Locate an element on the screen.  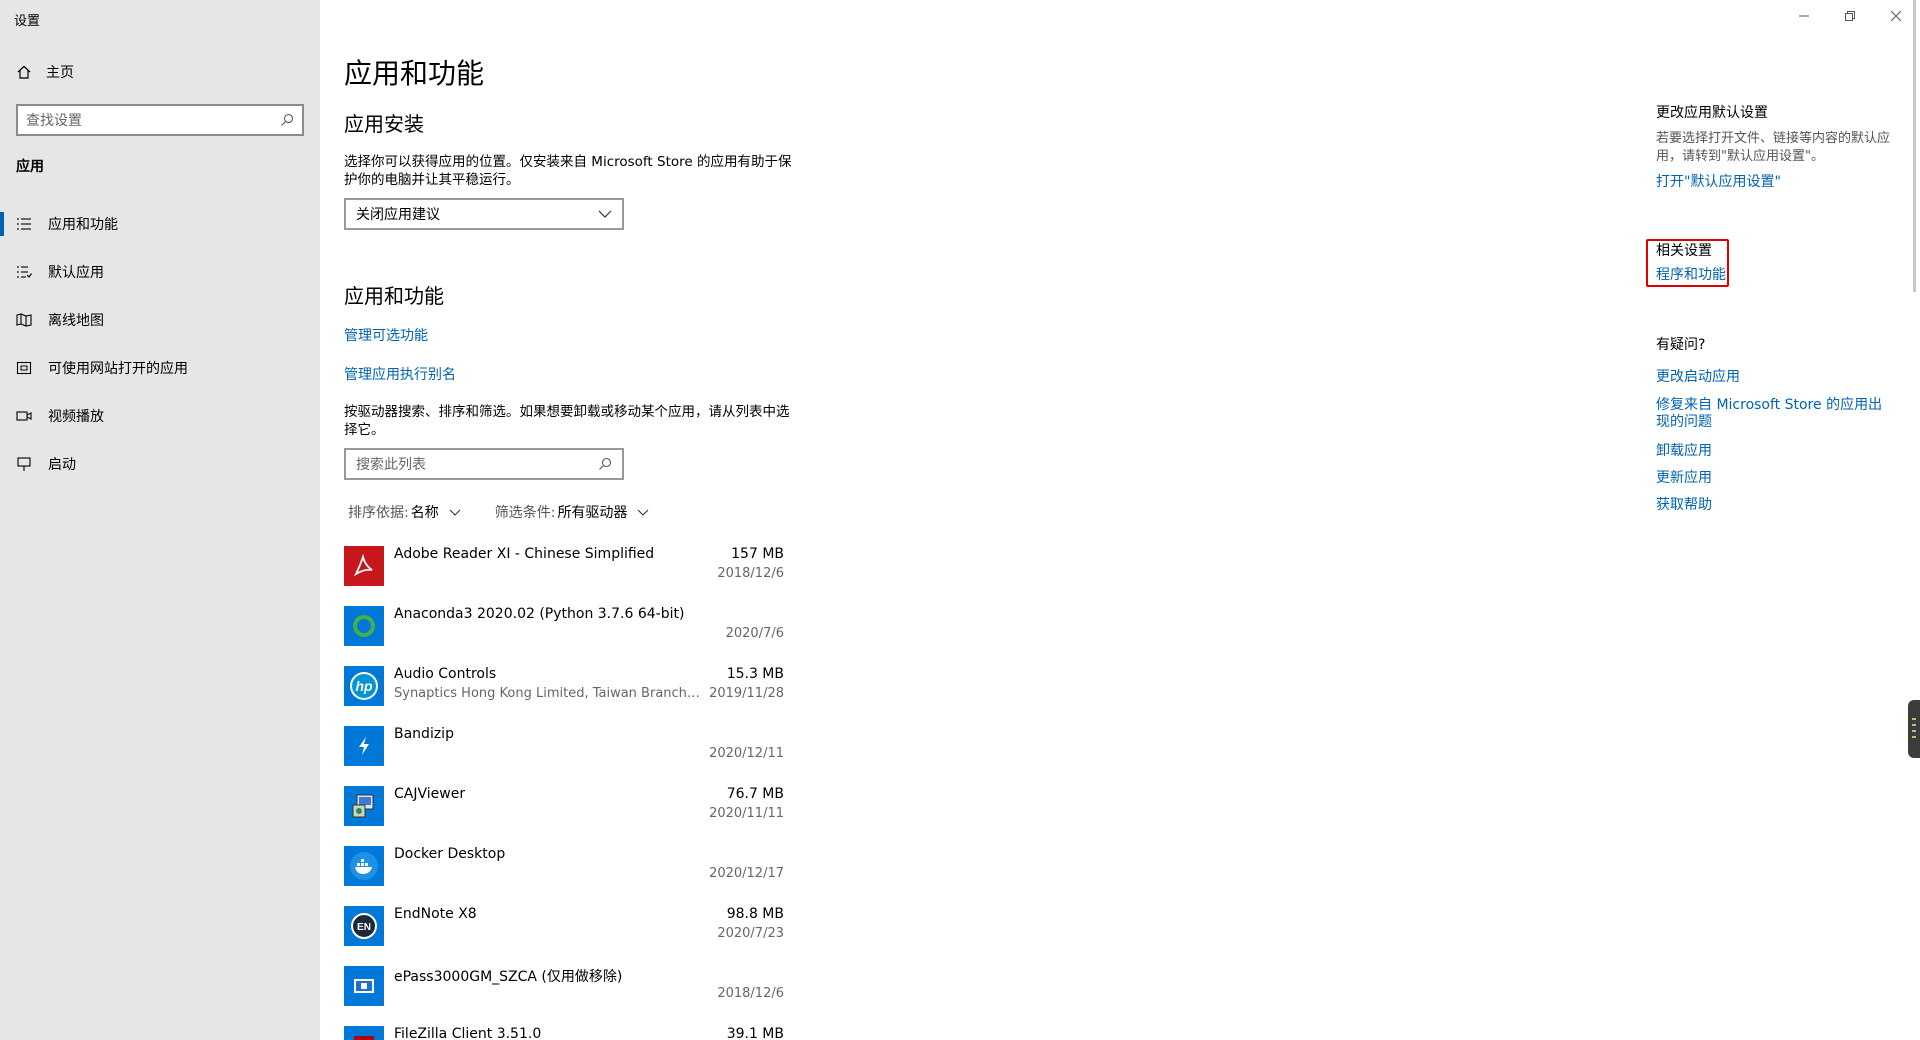
app-list-item: F FileZilla Client 3.51.0 39.1 MB is located at coordinates (564, 1032).